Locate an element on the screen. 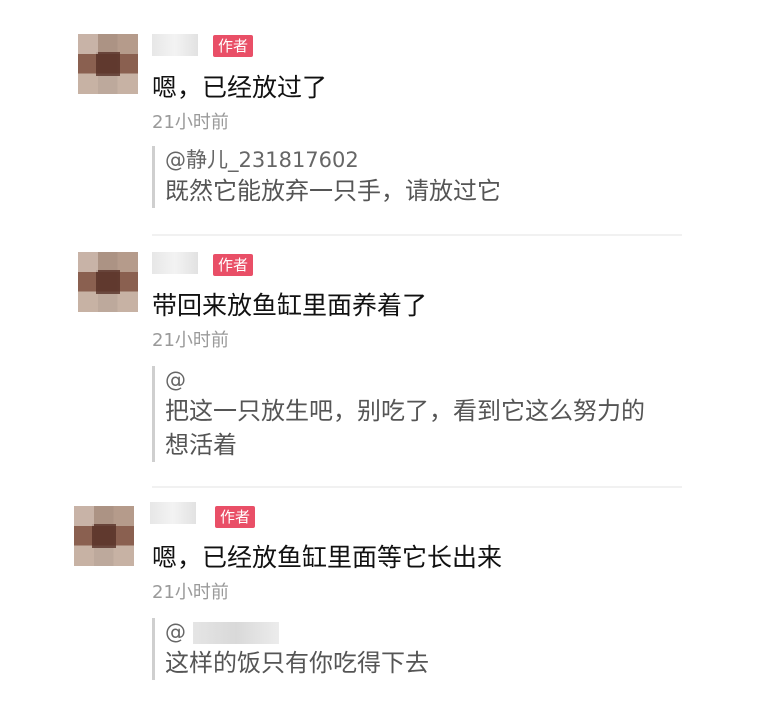 This screenshot has height=708, width=766. quoted-comment: @ 这样的饭只有你吃得下去 is located at coordinates (418, 649).